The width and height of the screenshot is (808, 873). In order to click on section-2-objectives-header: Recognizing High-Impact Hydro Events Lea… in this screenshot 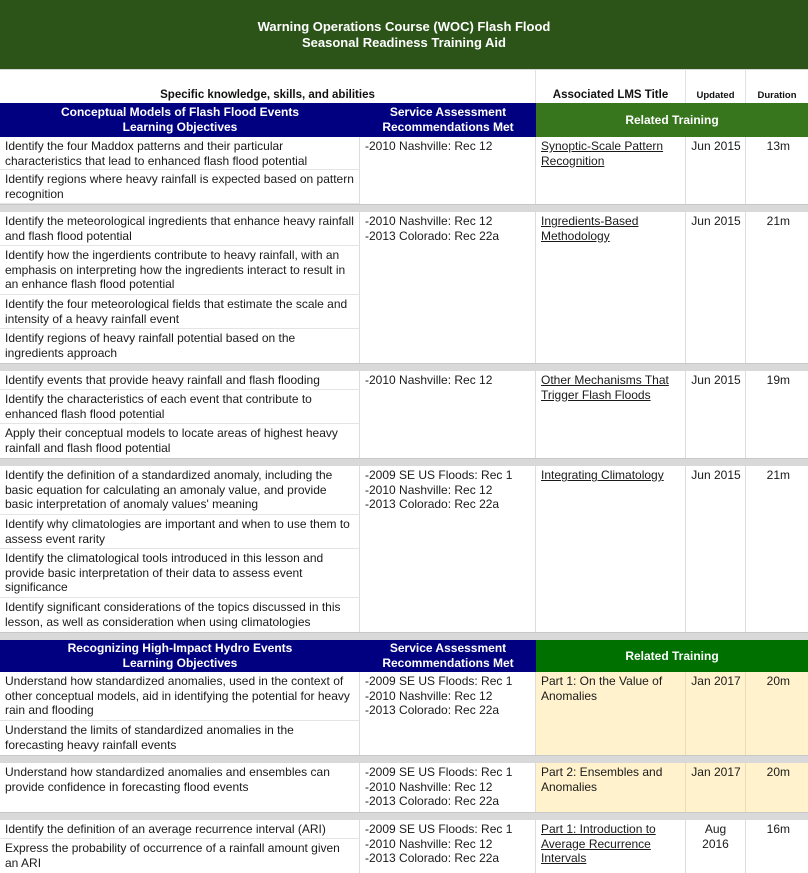, I will do `click(180, 656)`.